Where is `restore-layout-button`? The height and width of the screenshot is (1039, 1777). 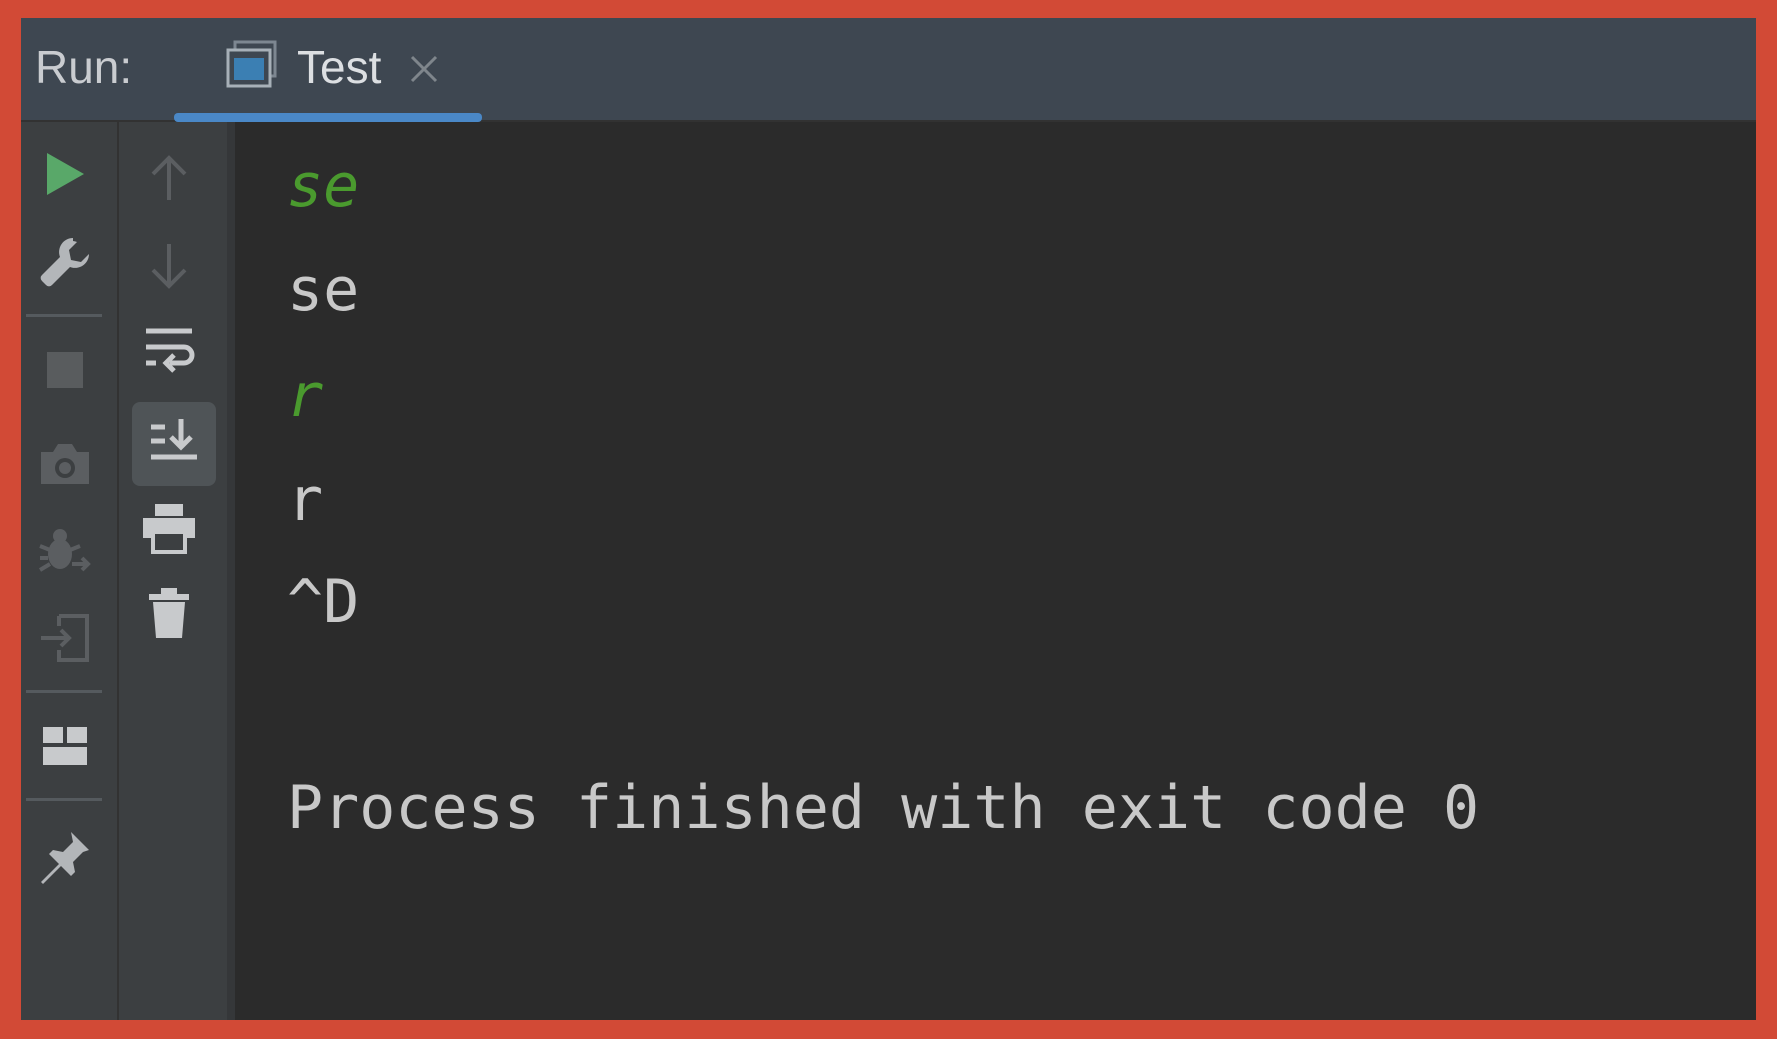
restore-layout-button is located at coordinates (65, 638).